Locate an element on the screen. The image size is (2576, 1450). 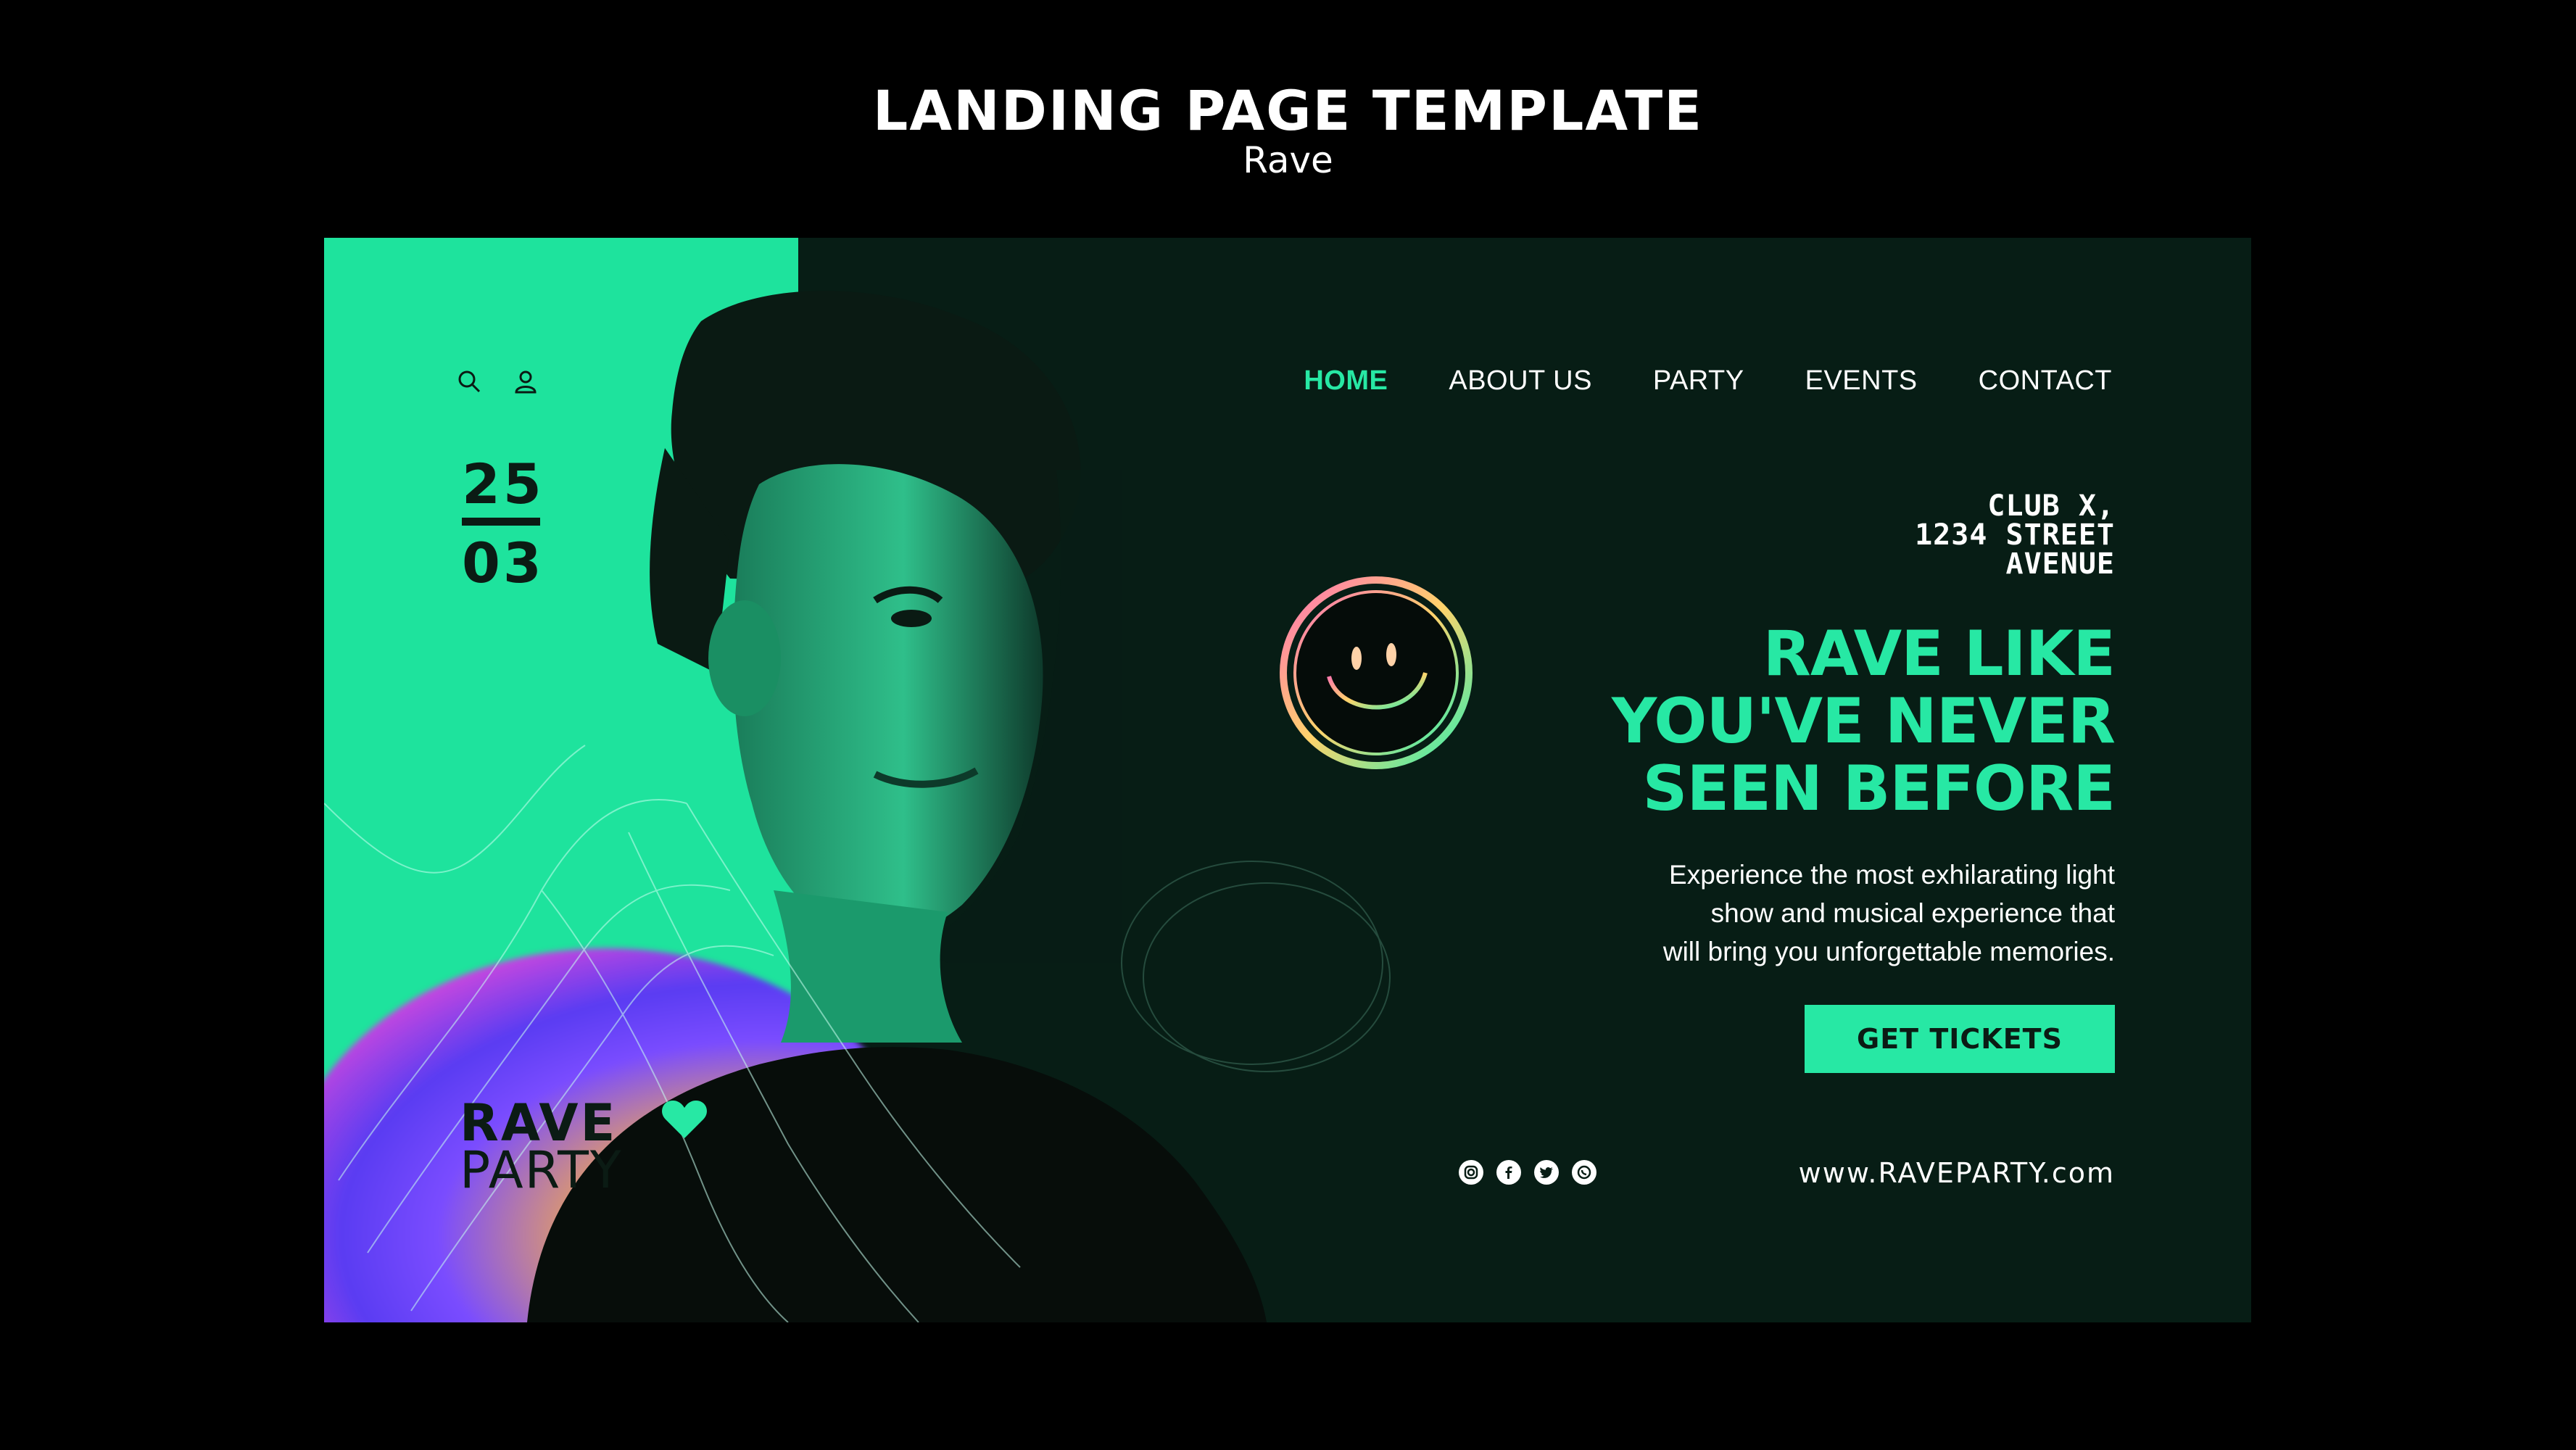
nav-home: HOME is located at coordinates (1346, 381).